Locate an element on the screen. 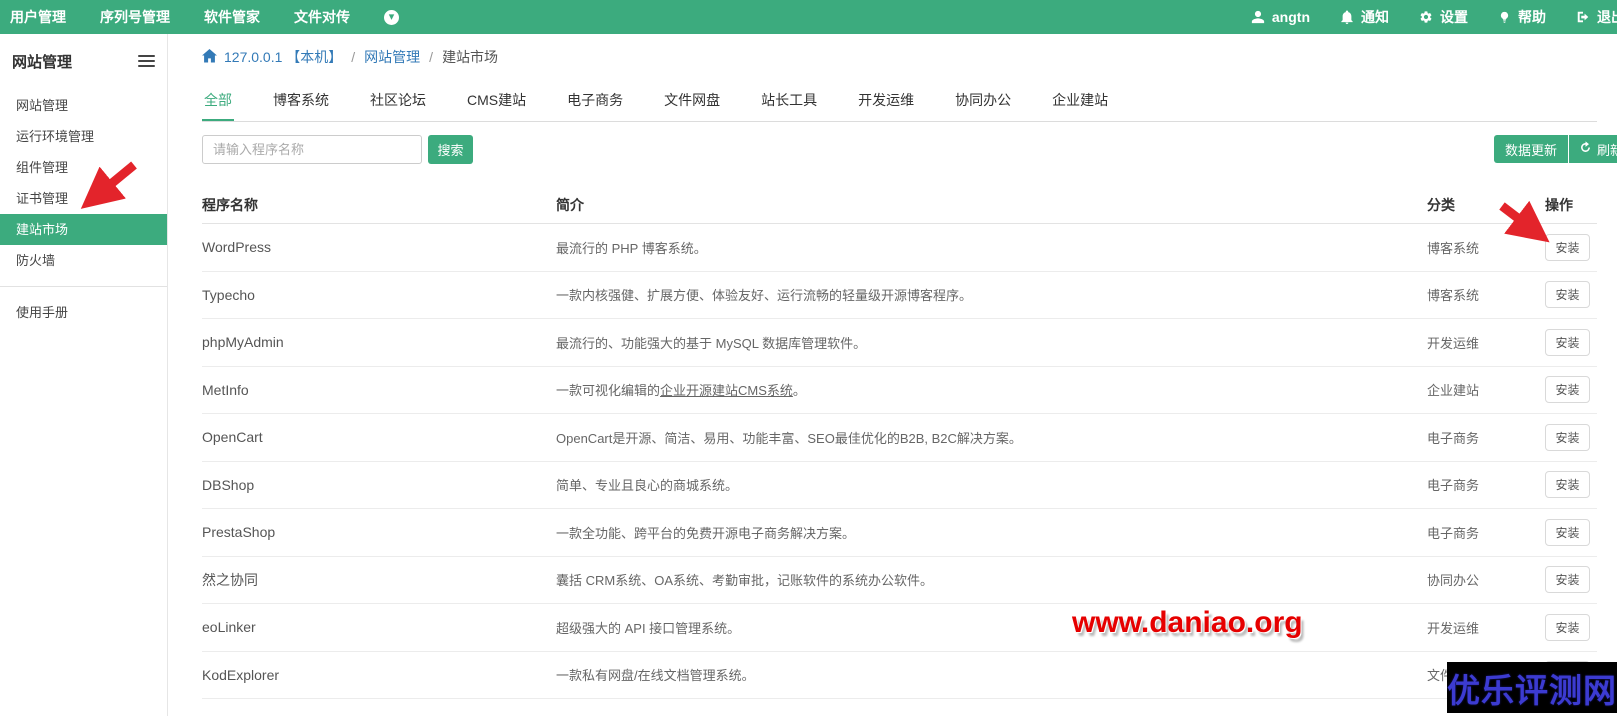 This screenshot has width=1617, height=716. sidebar-item: 证书管理 is located at coordinates (83, 198).